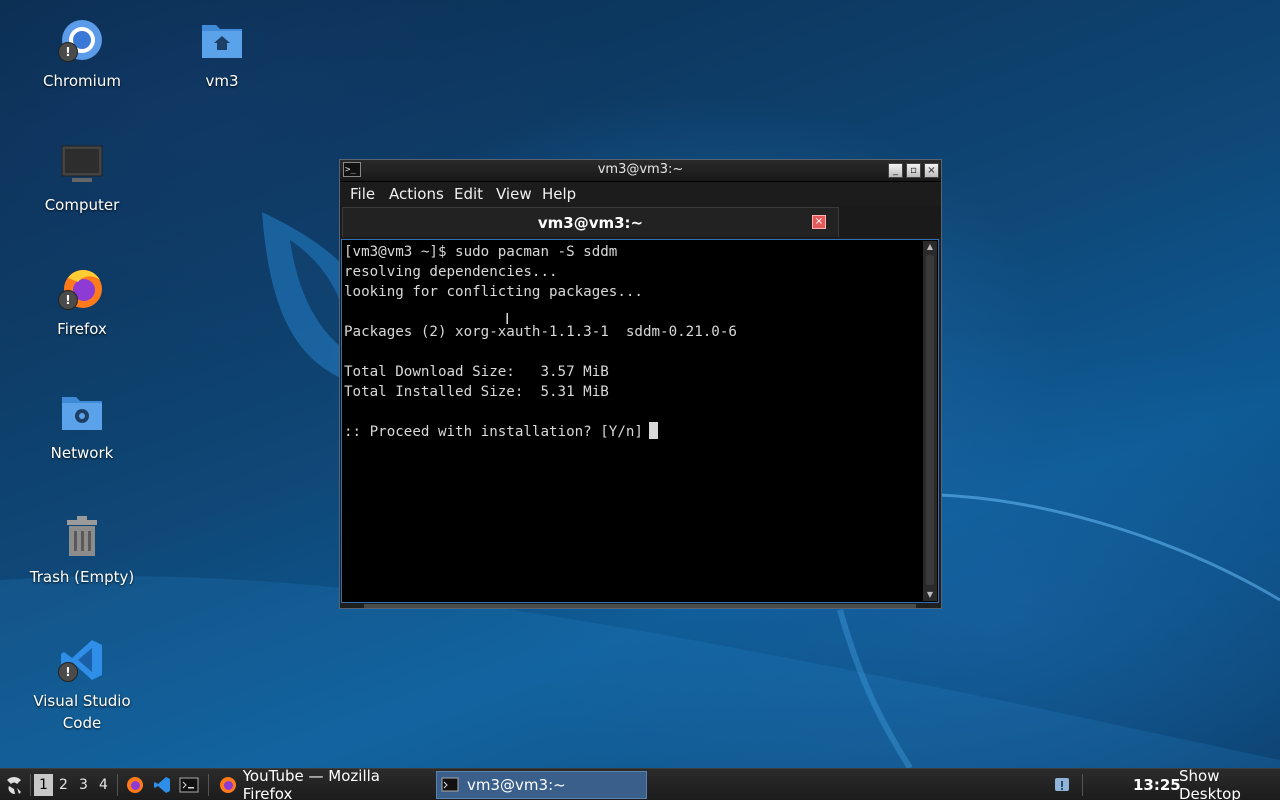 The width and height of the screenshot is (1280, 803). I want to click on terminal-tab: vm3@vm3:~ ×, so click(590, 222).